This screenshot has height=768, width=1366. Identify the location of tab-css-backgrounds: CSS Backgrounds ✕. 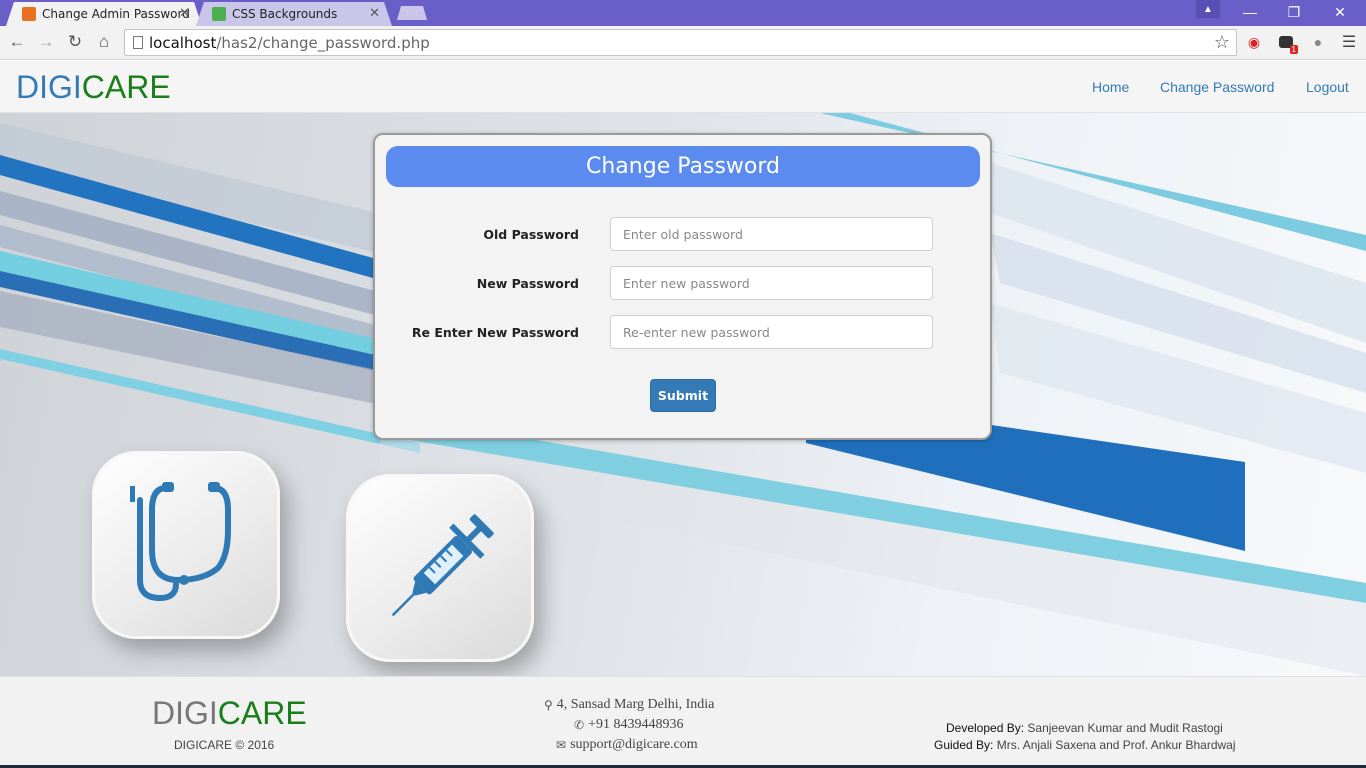
(294, 14).